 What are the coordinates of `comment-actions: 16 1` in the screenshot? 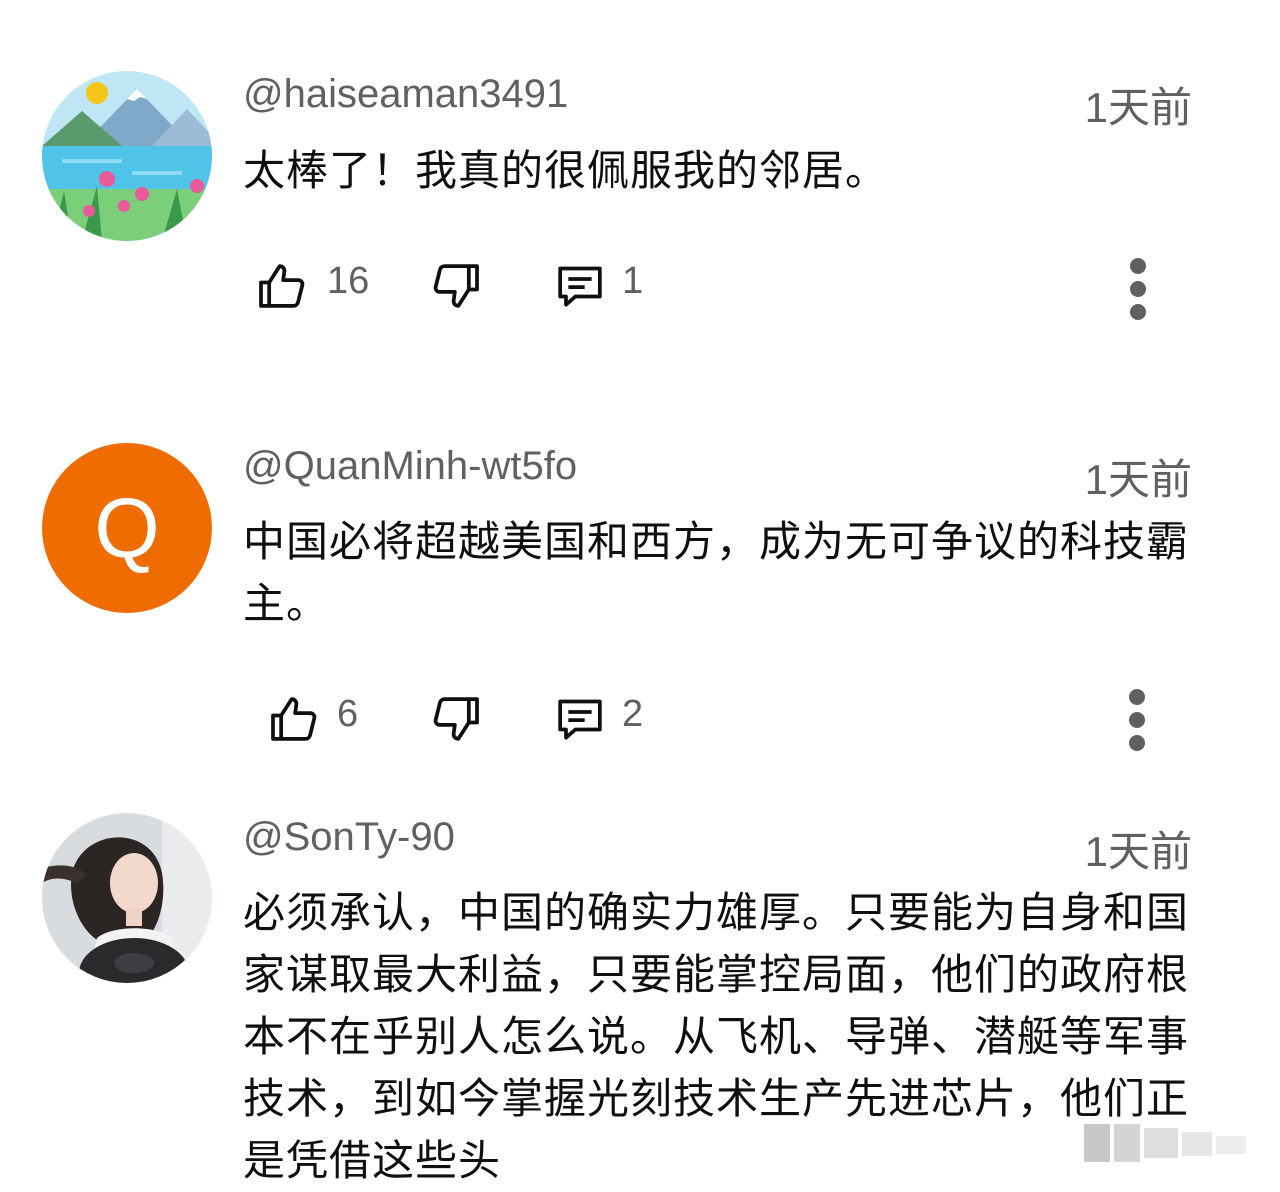 It's located at (640, 285).